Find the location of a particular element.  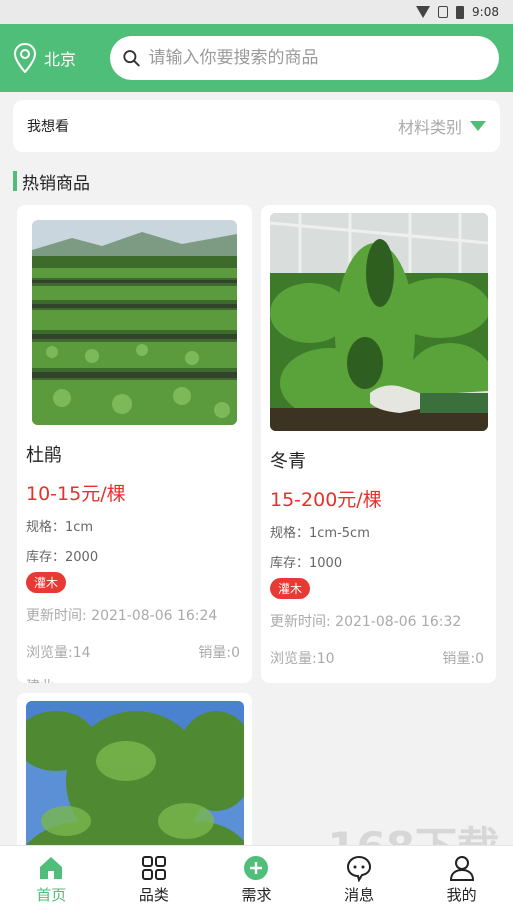

product-stats: 浏览量:10 销量:0 is located at coordinates (377, 658).